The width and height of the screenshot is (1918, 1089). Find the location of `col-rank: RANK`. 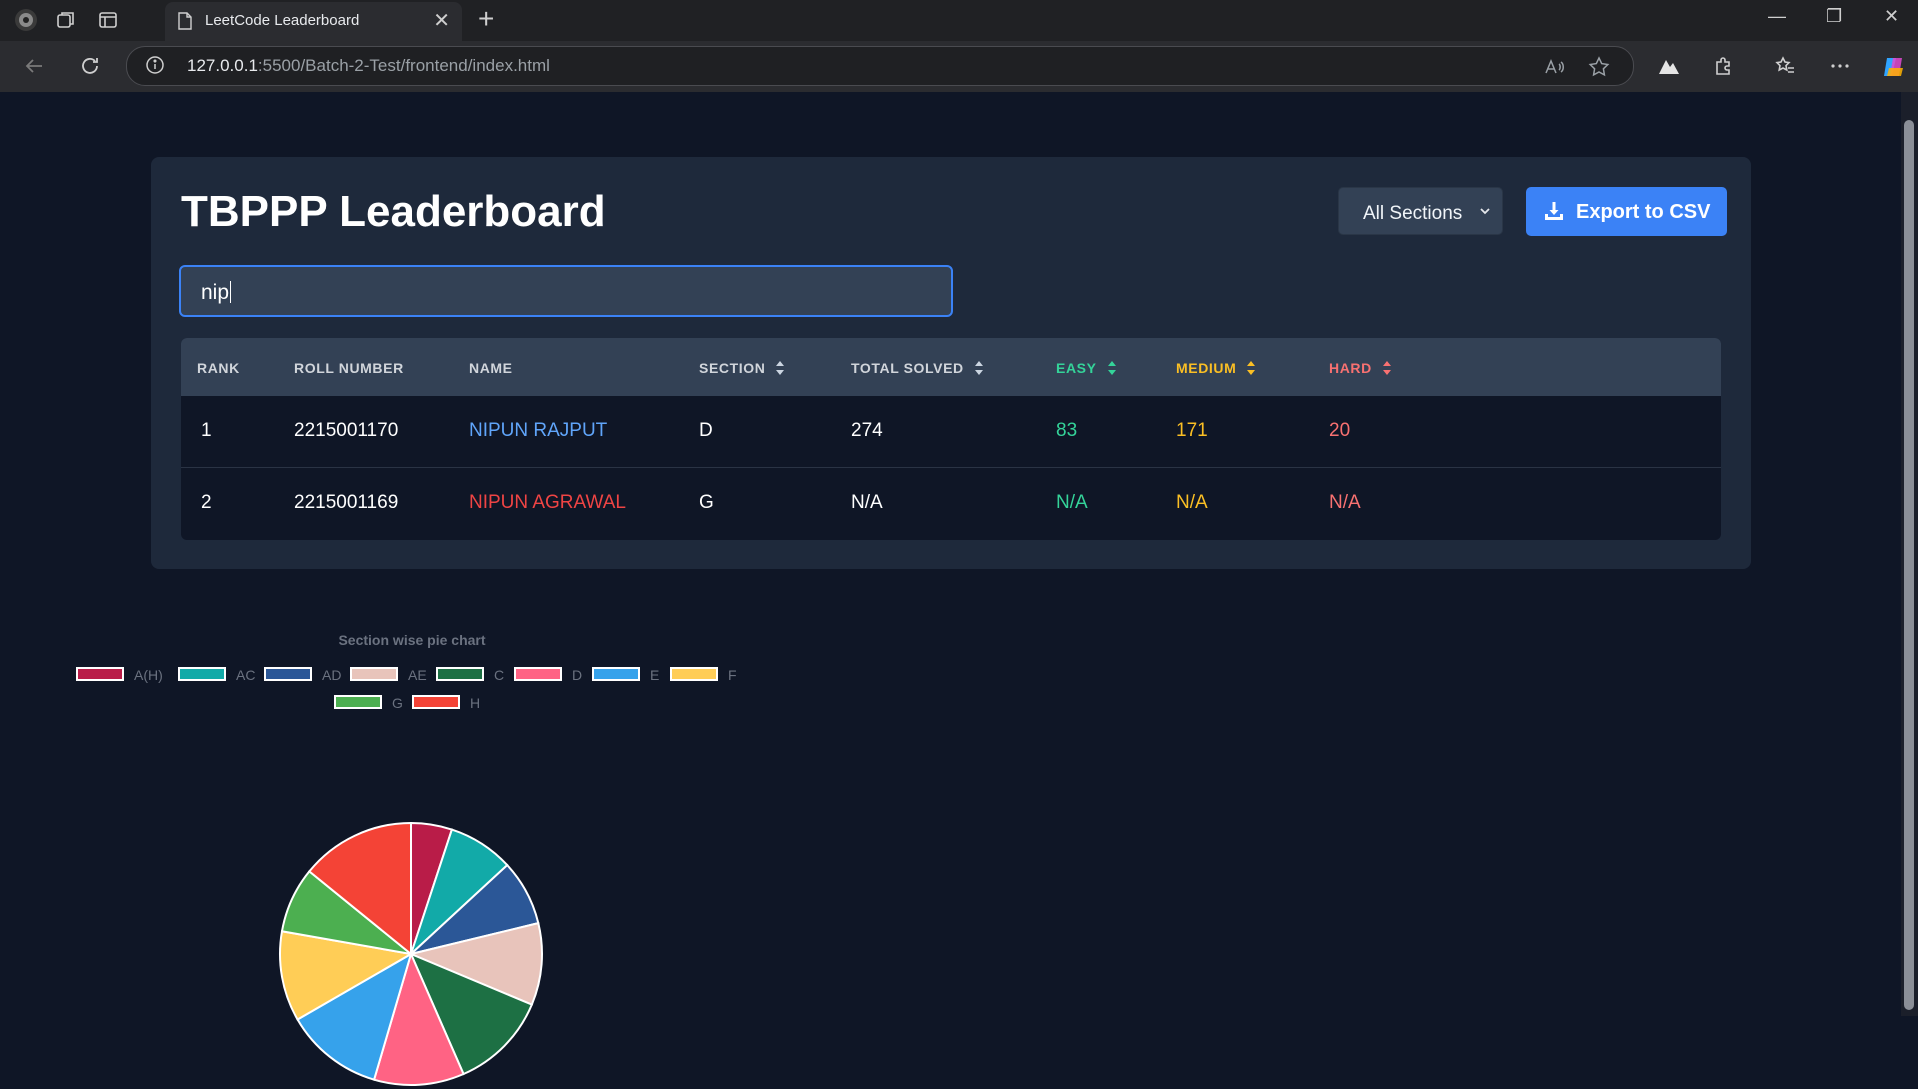

col-rank: RANK is located at coordinates (218, 368).